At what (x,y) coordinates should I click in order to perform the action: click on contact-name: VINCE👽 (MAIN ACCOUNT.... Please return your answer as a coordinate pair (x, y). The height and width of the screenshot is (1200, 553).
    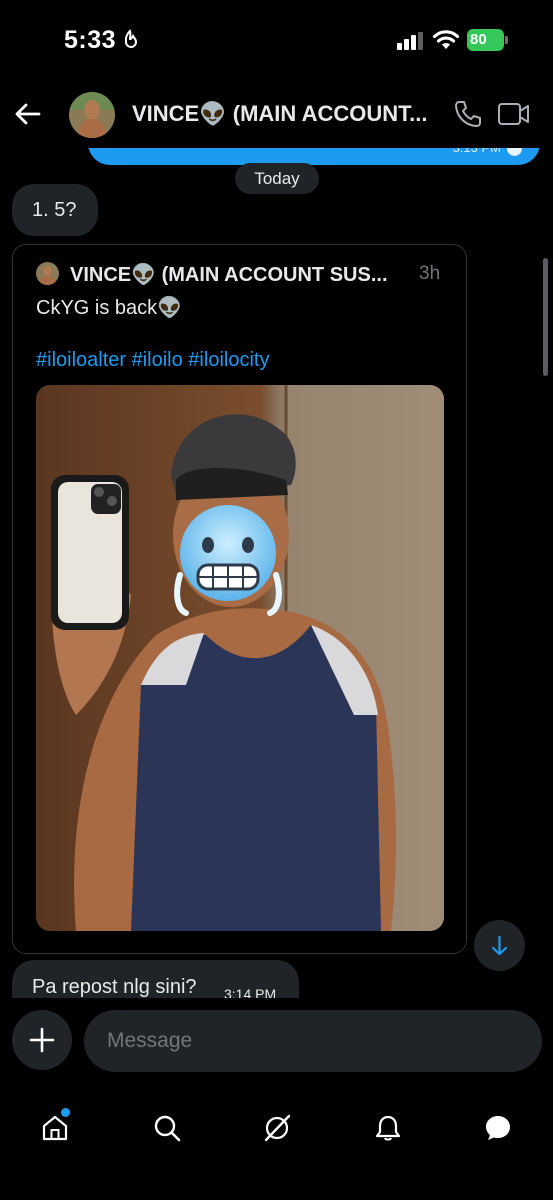
    Looking at the image, I should click on (282, 114).